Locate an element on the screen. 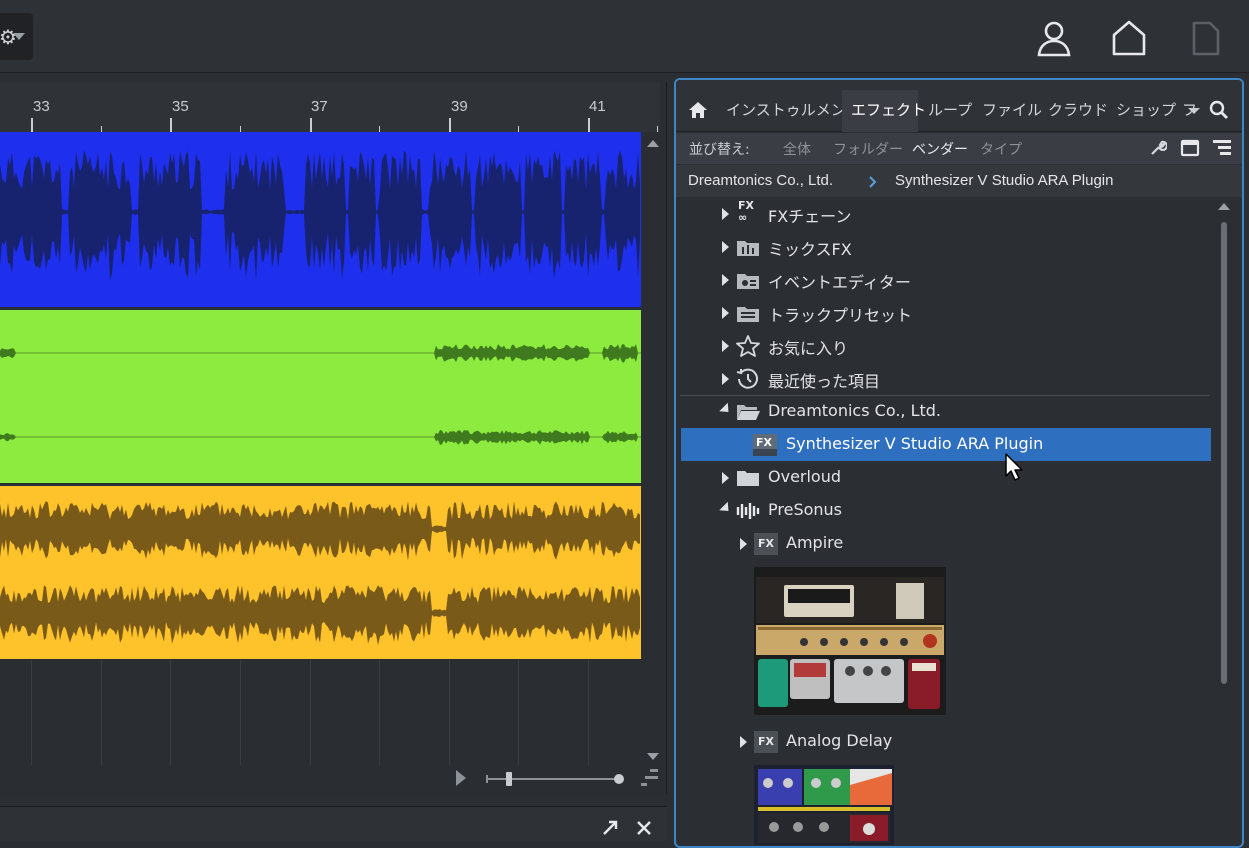 The height and width of the screenshot is (848, 1249). mix-fx-icon is located at coordinates (748, 248).